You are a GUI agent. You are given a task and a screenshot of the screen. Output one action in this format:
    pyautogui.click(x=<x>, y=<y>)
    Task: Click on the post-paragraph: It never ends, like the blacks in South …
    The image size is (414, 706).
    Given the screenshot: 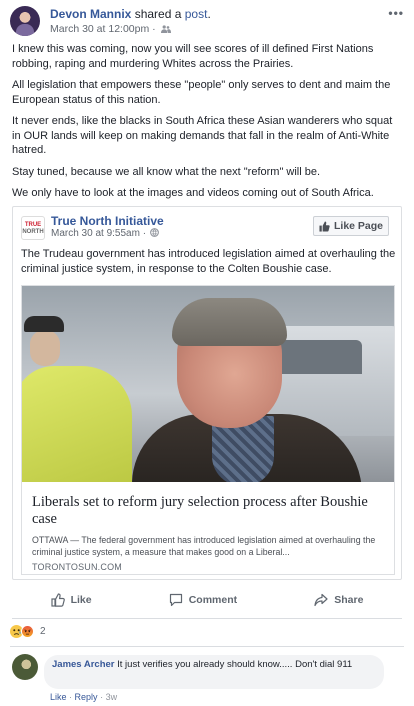 What is the action you would take?
    pyautogui.click(x=202, y=135)
    